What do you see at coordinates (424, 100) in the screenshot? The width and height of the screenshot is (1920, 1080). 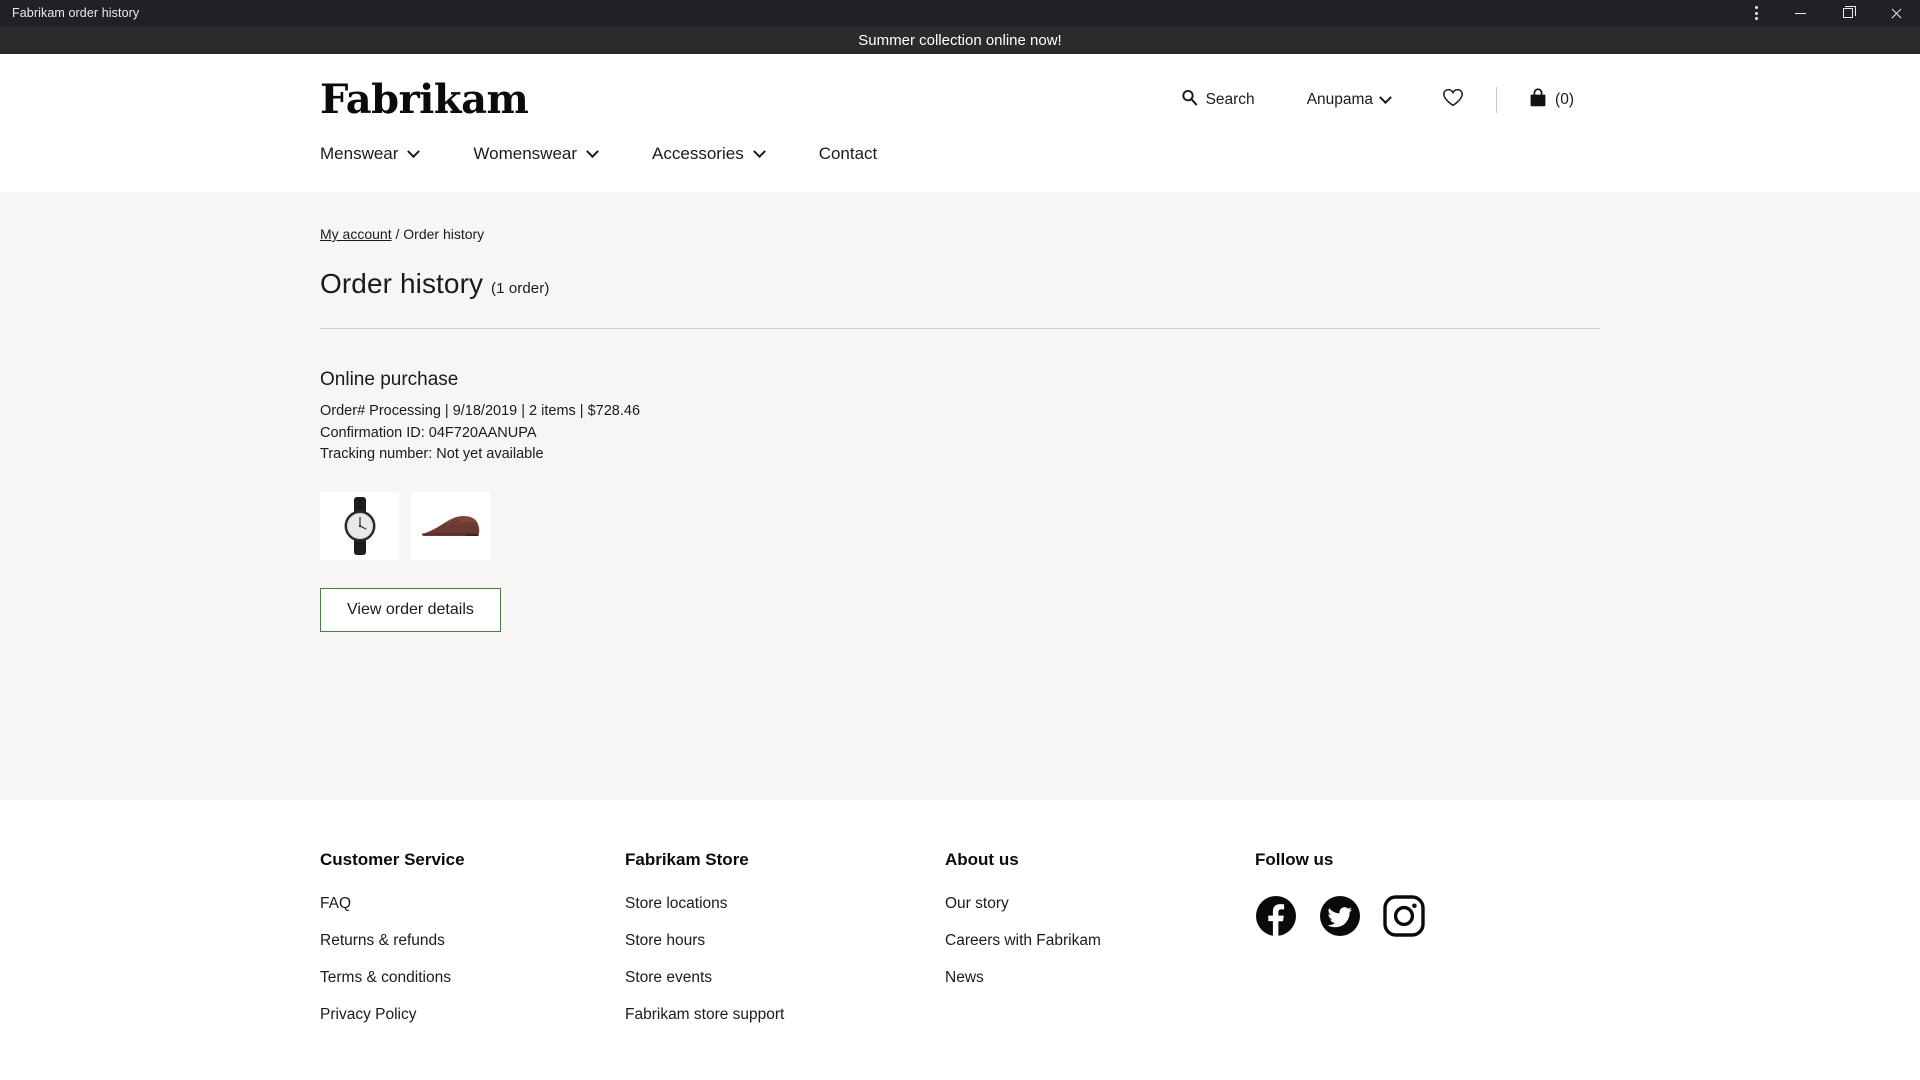 I see `site-logo: Fabrikam` at bounding box center [424, 100].